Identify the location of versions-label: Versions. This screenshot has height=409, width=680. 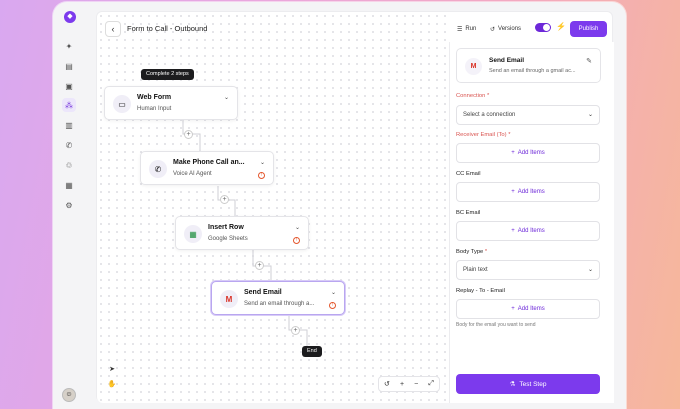
(510, 29).